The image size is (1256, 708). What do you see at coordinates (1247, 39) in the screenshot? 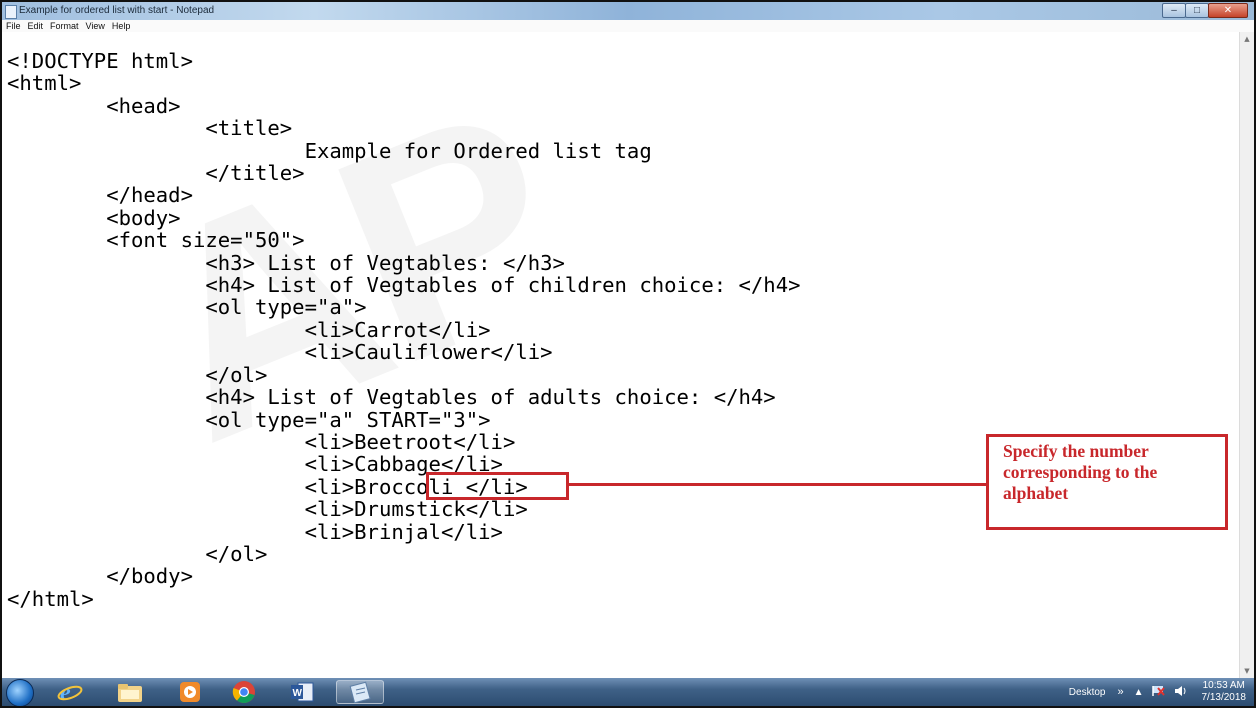
I see `scroll-up-icon: ▲` at bounding box center [1247, 39].